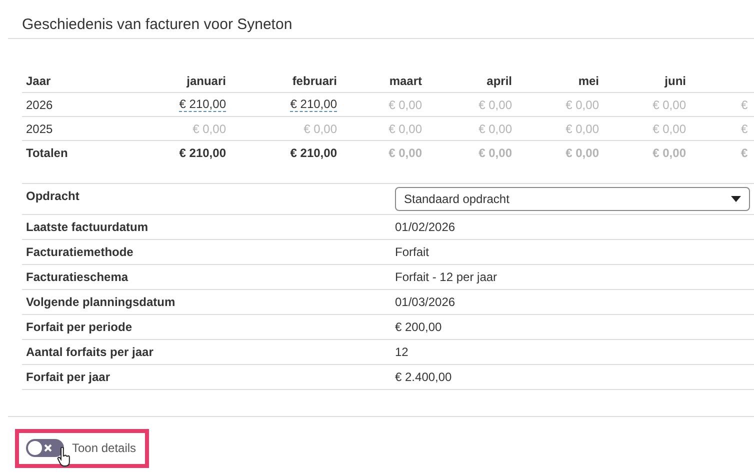 Image resolution: width=754 pixels, height=475 pixels. Describe the element at coordinates (104, 448) in the screenshot. I see `toggle-label: Toon details` at that location.